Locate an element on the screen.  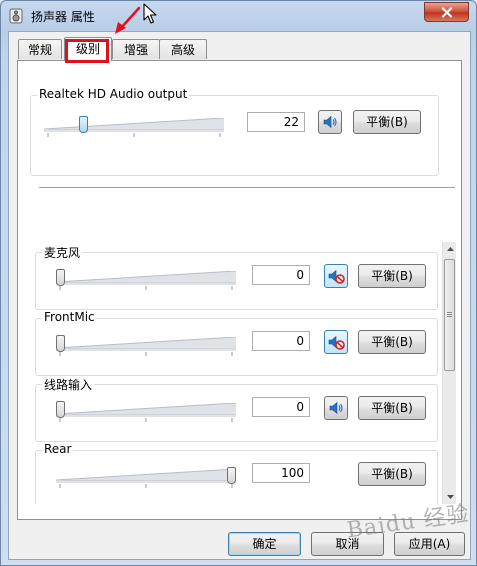
rear-value: 100 is located at coordinates (281, 473).